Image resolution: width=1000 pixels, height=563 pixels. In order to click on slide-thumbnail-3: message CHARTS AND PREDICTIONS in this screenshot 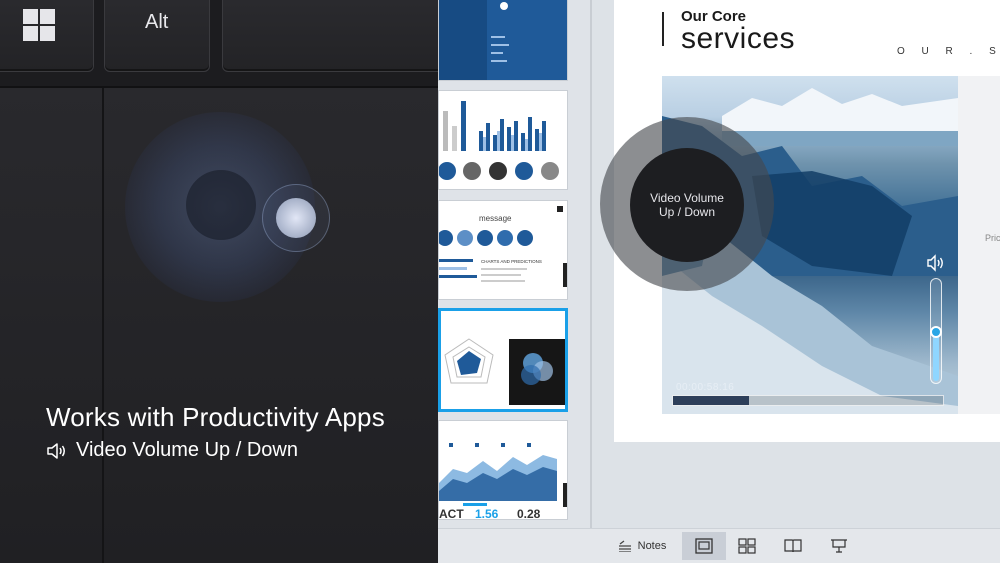, I will do `click(503, 250)`.